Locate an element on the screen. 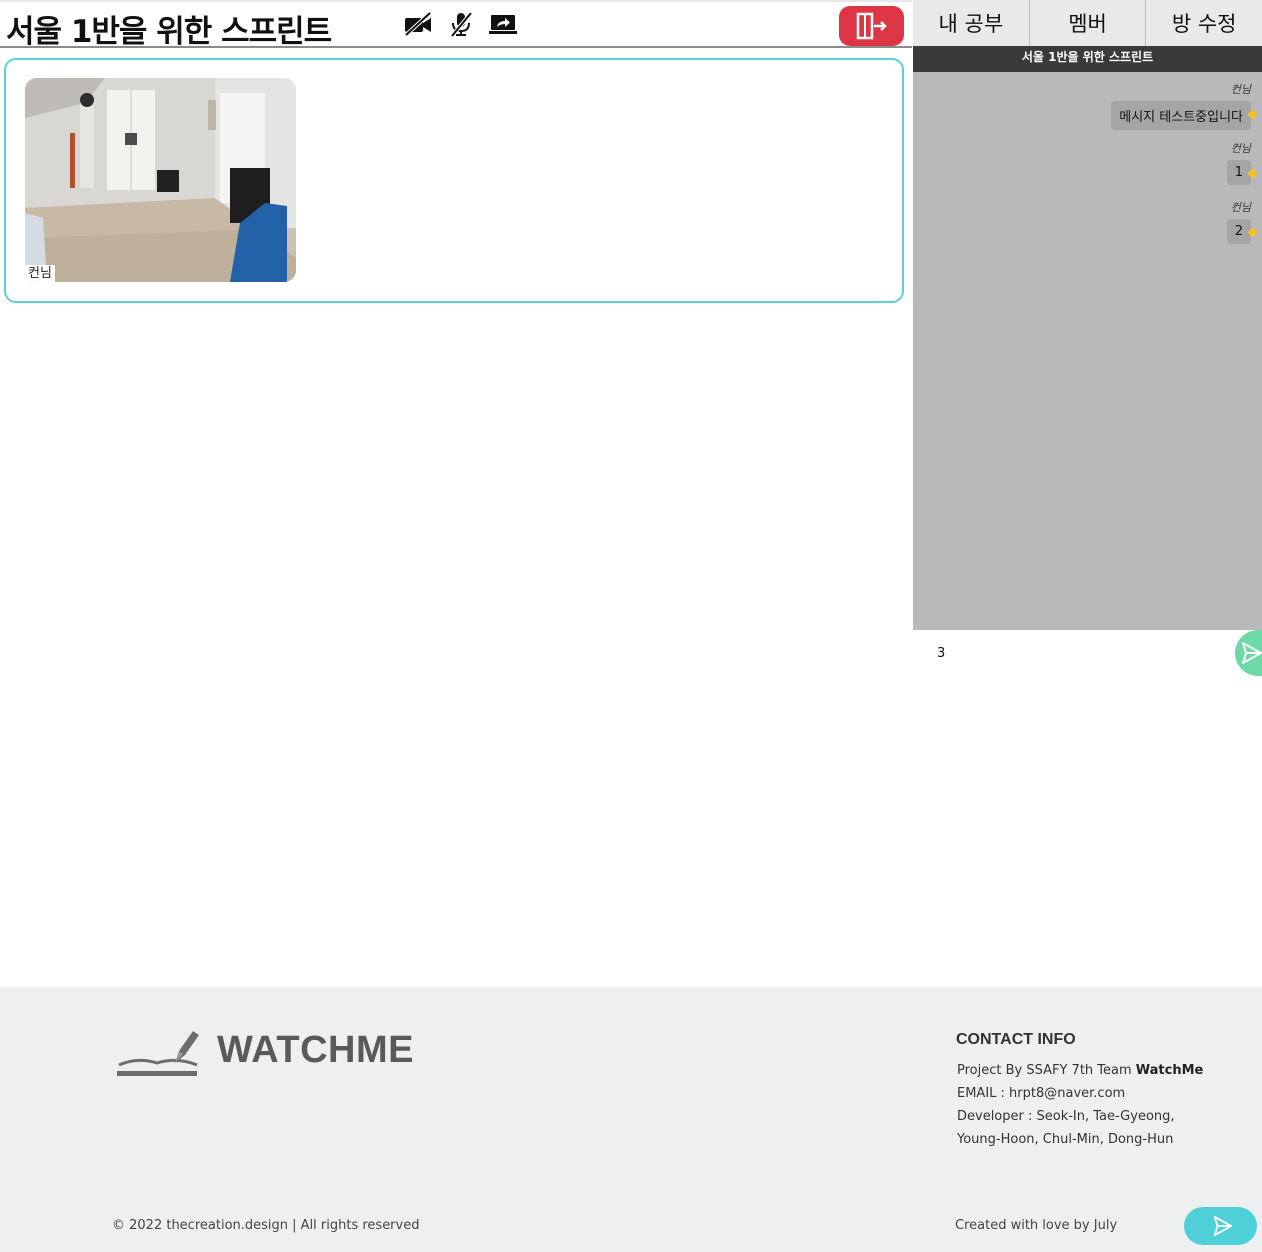 This screenshot has height=1252, width=1262. message-bubble: 메시지 테스트중입니다 is located at coordinates (1181, 115).